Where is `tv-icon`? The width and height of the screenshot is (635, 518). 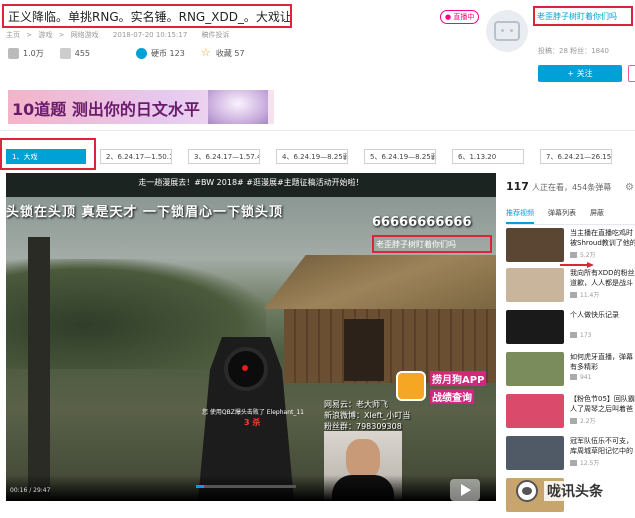
tv-icon is located at coordinates (507, 31).